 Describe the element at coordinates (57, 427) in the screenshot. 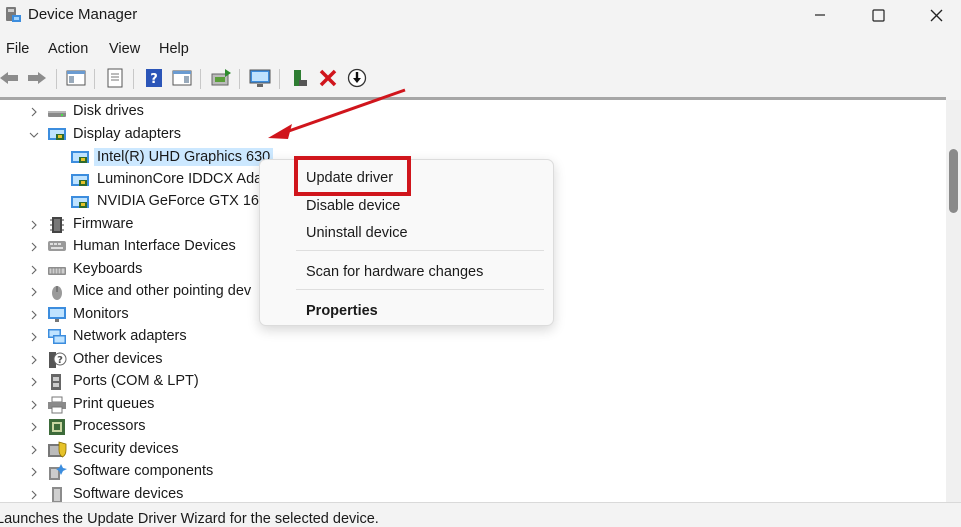

I see `processor-icon` at that location.